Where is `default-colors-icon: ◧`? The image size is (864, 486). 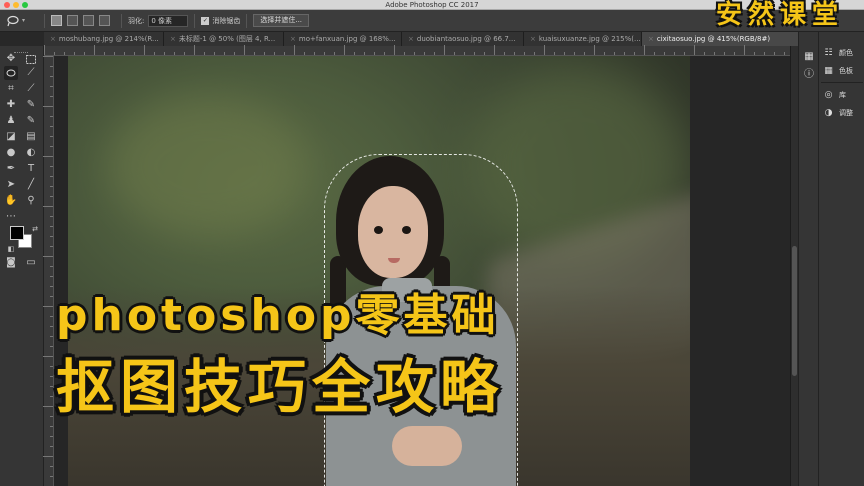
default-colors-icon: ◧ is located at coordinates (11, 249).